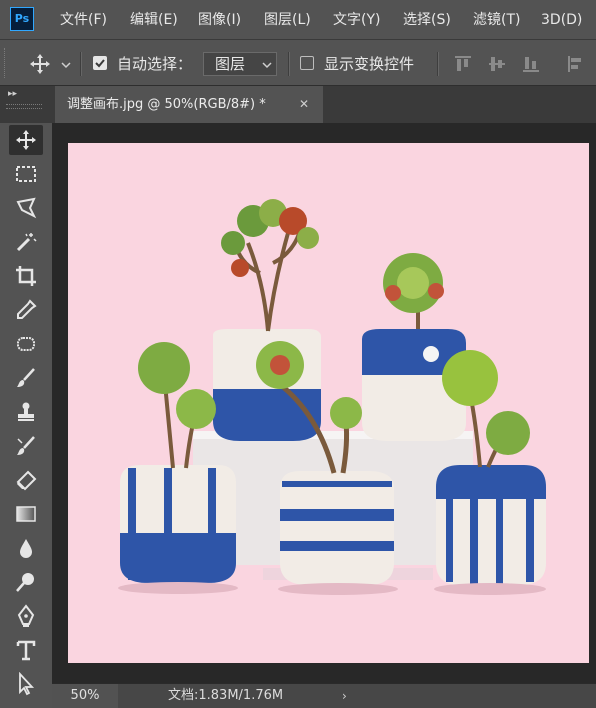 The height and width of the screenshot is (708, 596). I want to click on magic-wand-icon, so click(26, 242).